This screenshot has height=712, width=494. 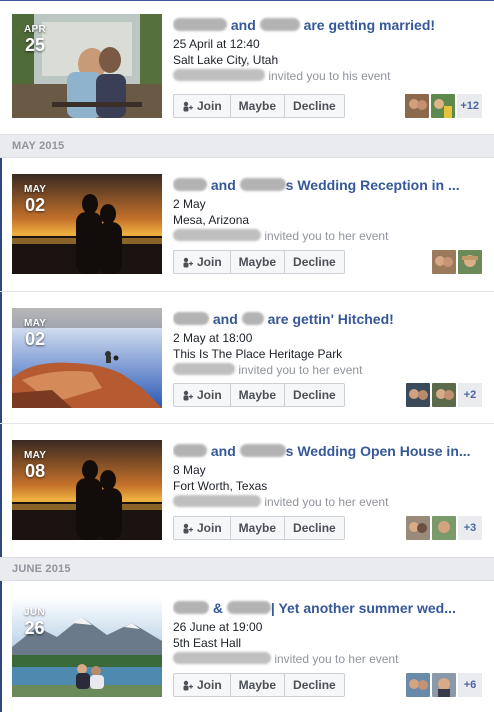 I want to click on date-day: 25, so click(x=35, y=45).